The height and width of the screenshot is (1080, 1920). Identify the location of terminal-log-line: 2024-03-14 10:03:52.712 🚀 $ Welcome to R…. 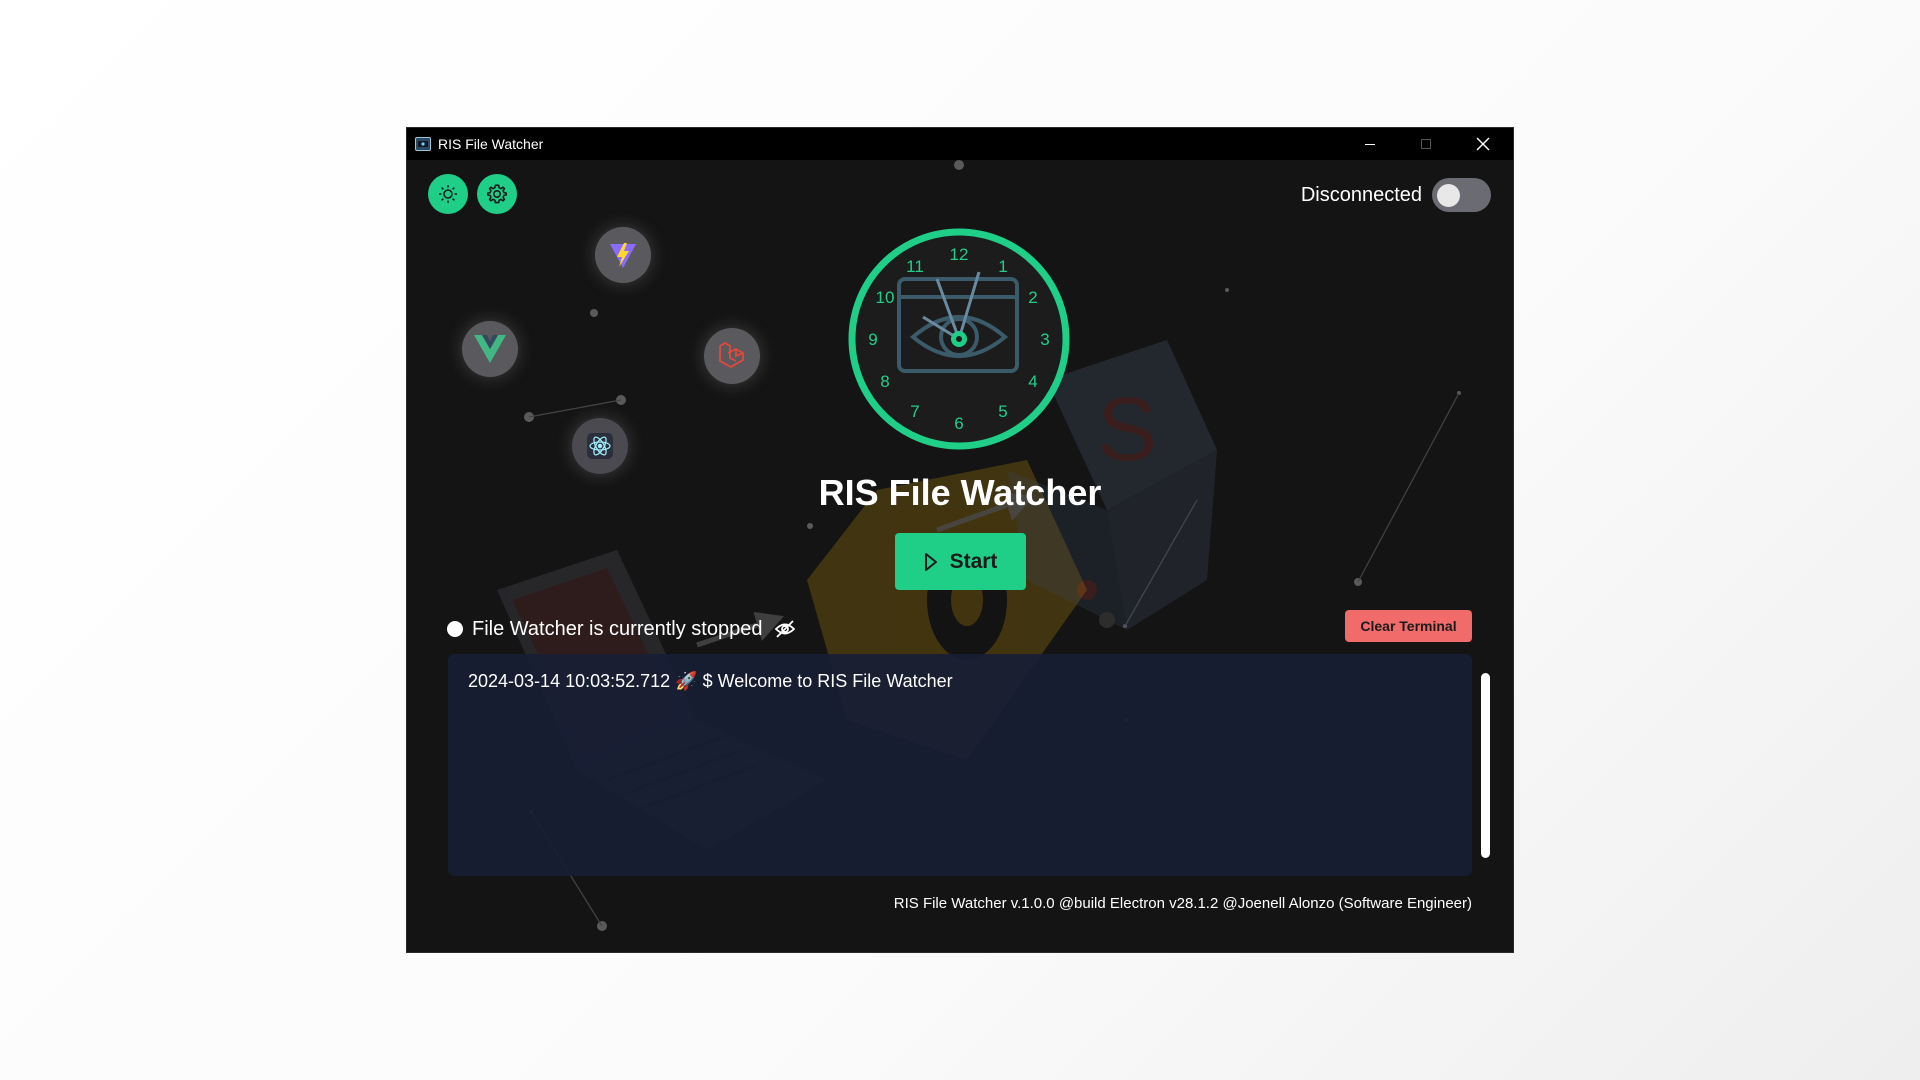
(710, 681).